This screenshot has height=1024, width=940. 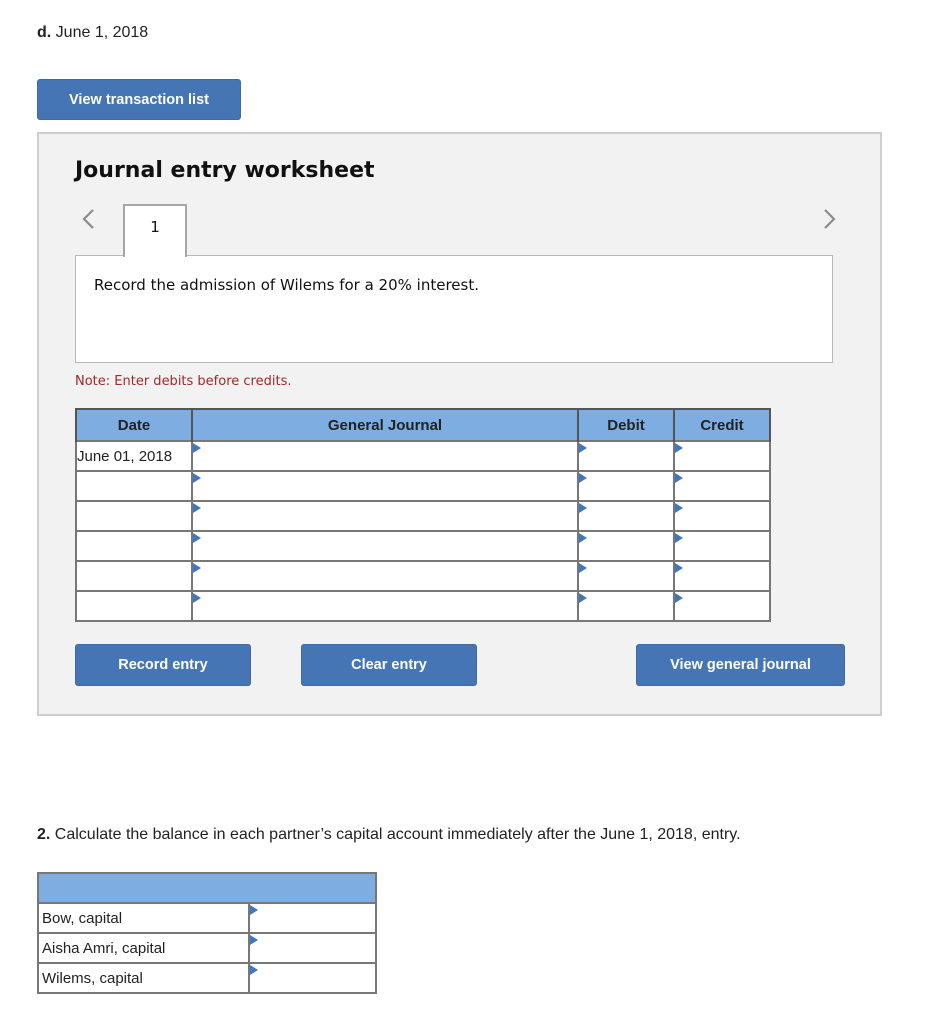 What do you see at coordinates (722, 425) in the screenshot?
I see `column-header-credit: Credit` at bounding box center [722, 425].